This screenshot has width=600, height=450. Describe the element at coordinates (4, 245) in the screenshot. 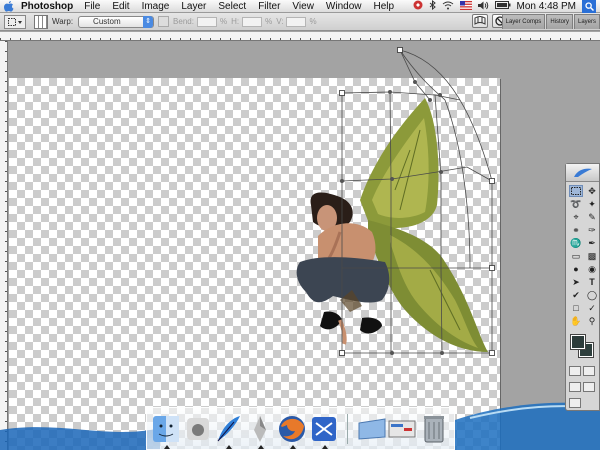

I see `vertical-ruler` at that location.